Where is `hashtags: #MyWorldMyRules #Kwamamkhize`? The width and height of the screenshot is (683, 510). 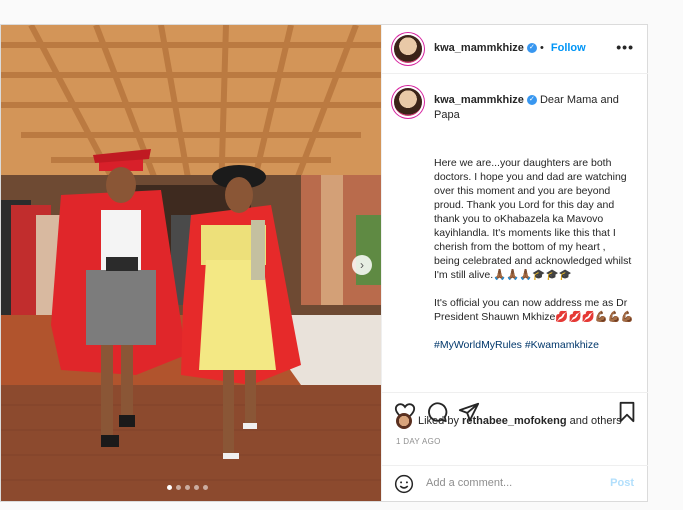 hashtags: #MyWorldMyRules #Kwamamkhize is located at coordinates (534, 345).